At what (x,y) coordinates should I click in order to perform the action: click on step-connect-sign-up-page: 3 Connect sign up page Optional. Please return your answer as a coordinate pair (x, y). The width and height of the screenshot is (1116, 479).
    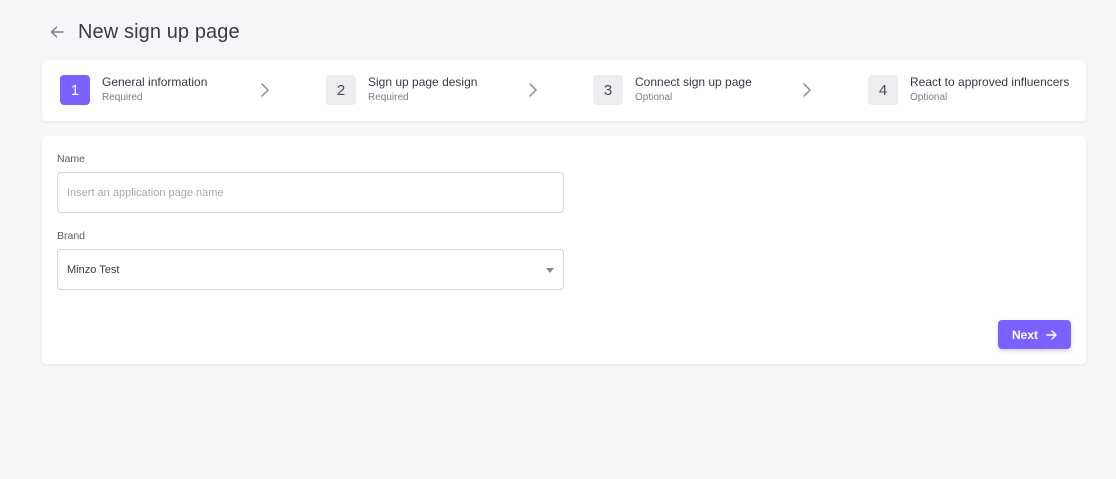
    Looking at the image, I should click on (672, 90).